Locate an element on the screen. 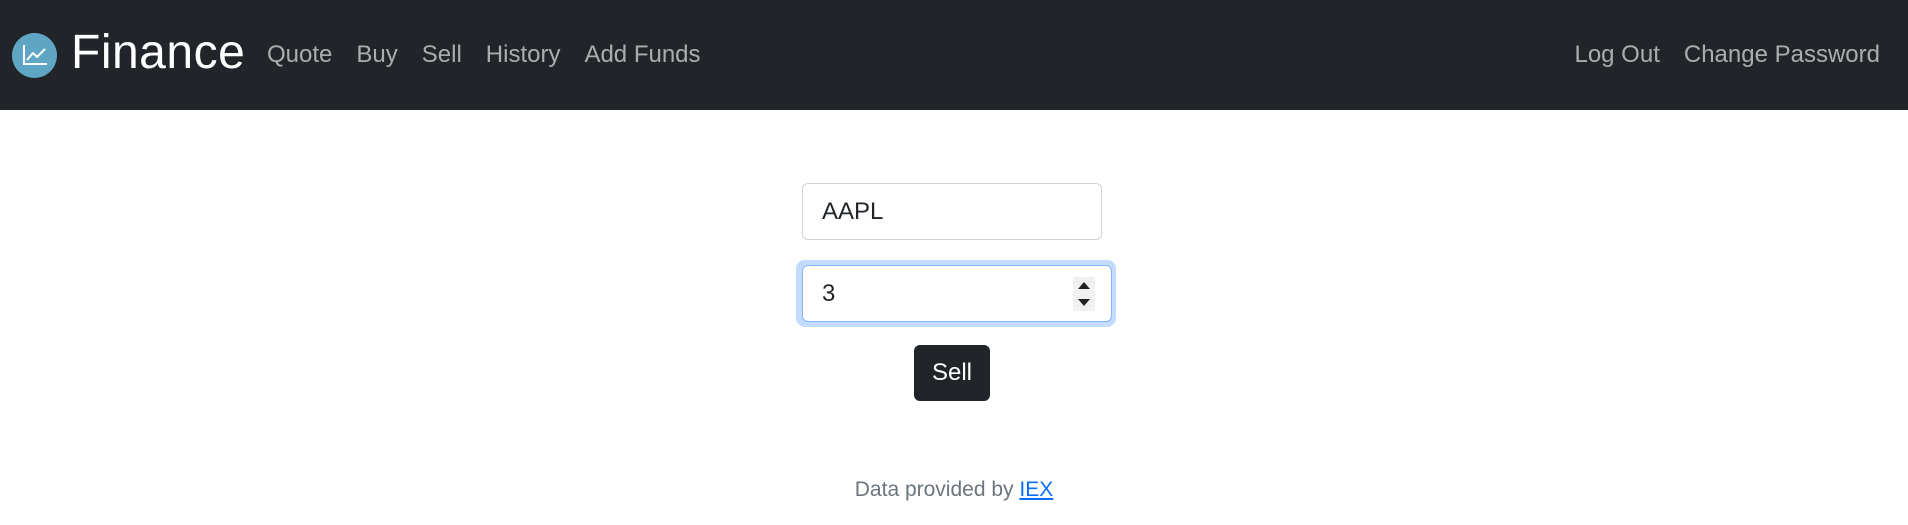  decrement-arrow-icon is located at coordinates (1084, 302).